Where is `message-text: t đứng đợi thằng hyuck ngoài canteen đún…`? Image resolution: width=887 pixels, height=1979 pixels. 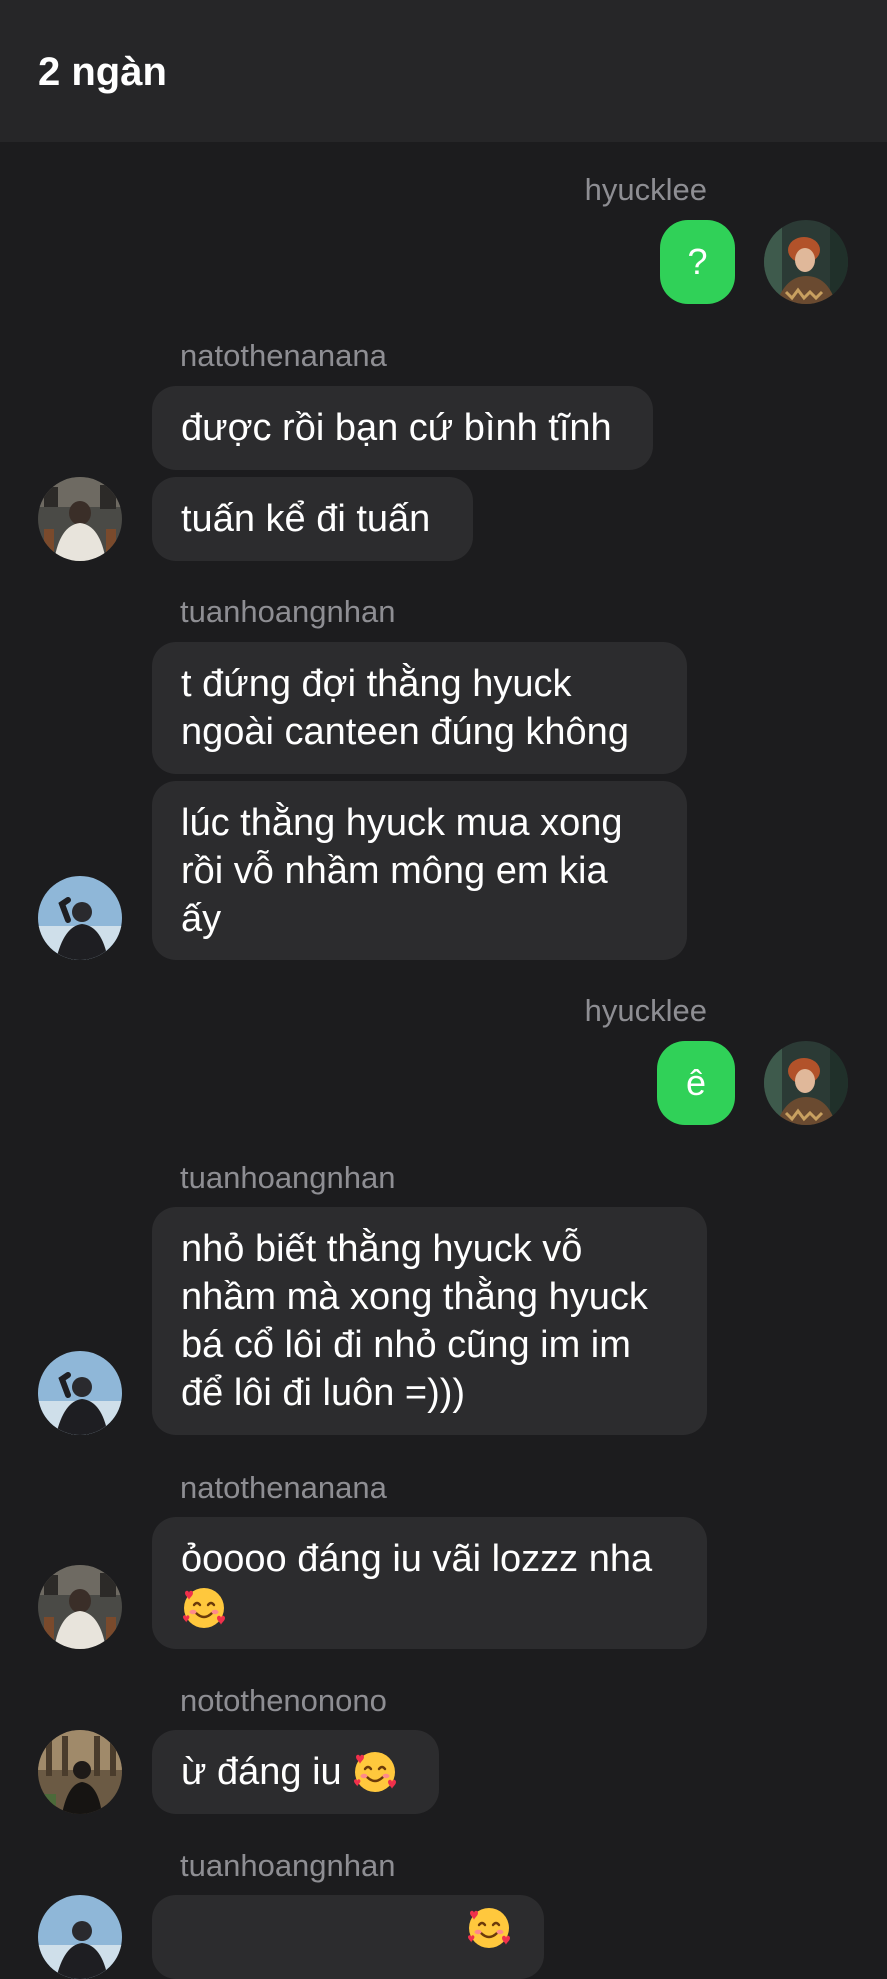
message-text: t đứng đợi thằng hyuck ngoài canteen đún… is located at coordinates (405, 708).